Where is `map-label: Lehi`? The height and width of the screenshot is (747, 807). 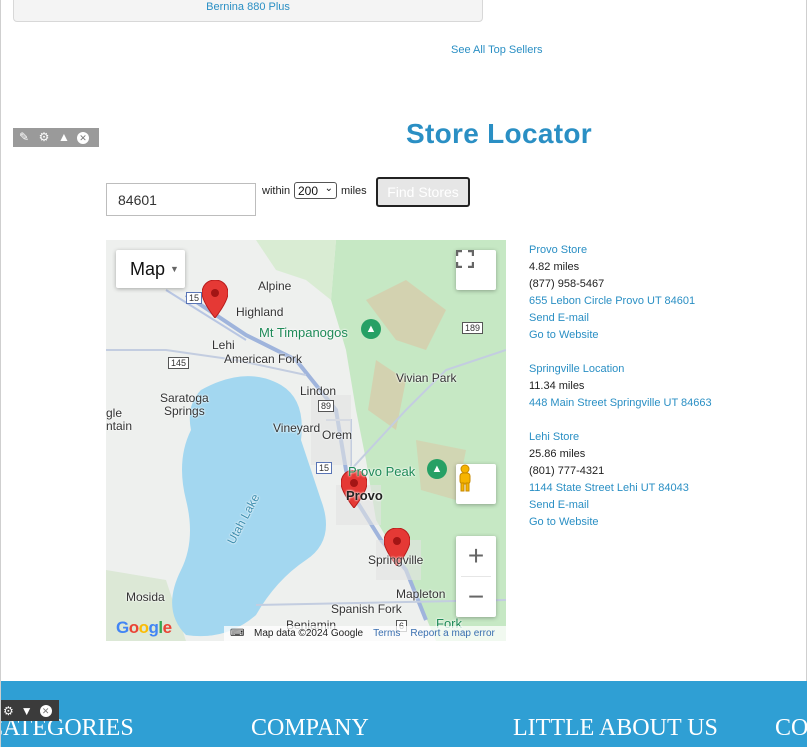
map-label: Lehi is located at coordinates (223, 345).